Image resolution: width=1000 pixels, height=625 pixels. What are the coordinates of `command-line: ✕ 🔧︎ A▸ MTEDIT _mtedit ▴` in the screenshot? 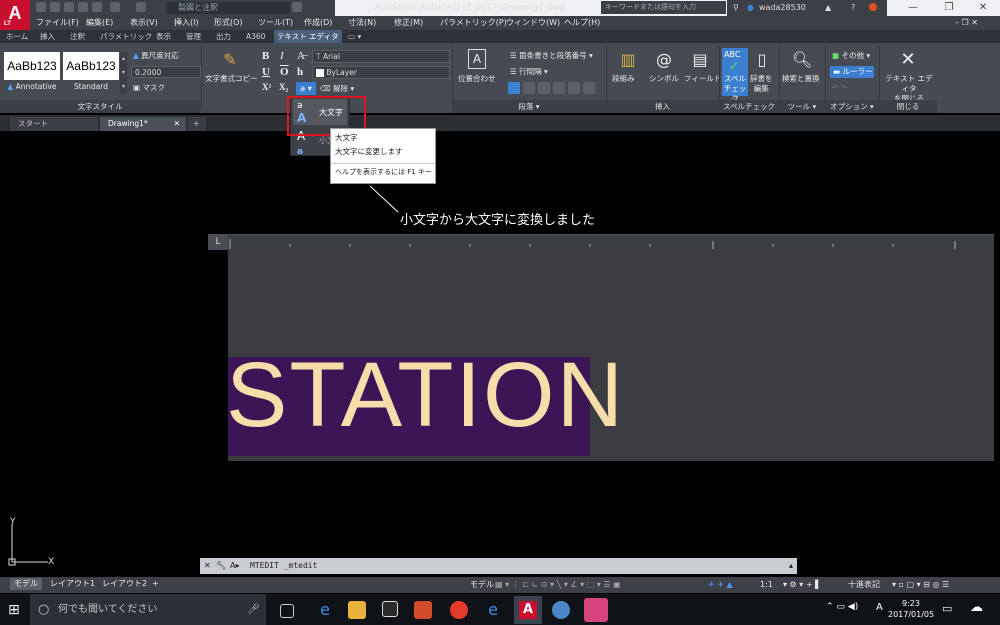 It's located at (498, 566).